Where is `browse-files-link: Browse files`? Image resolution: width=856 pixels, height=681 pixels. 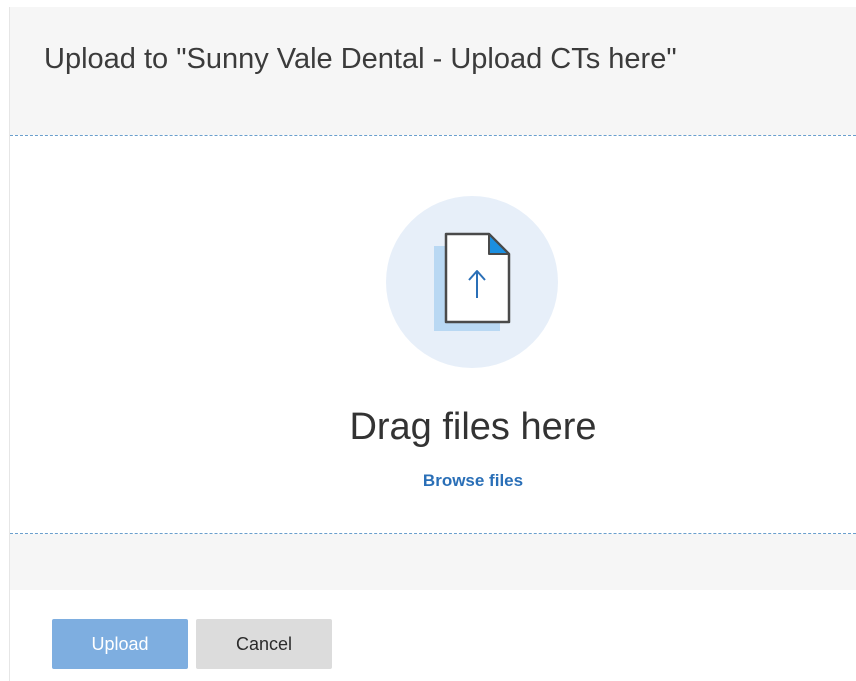 browse-files-link: Browse files is located at coordinates (433, 481).